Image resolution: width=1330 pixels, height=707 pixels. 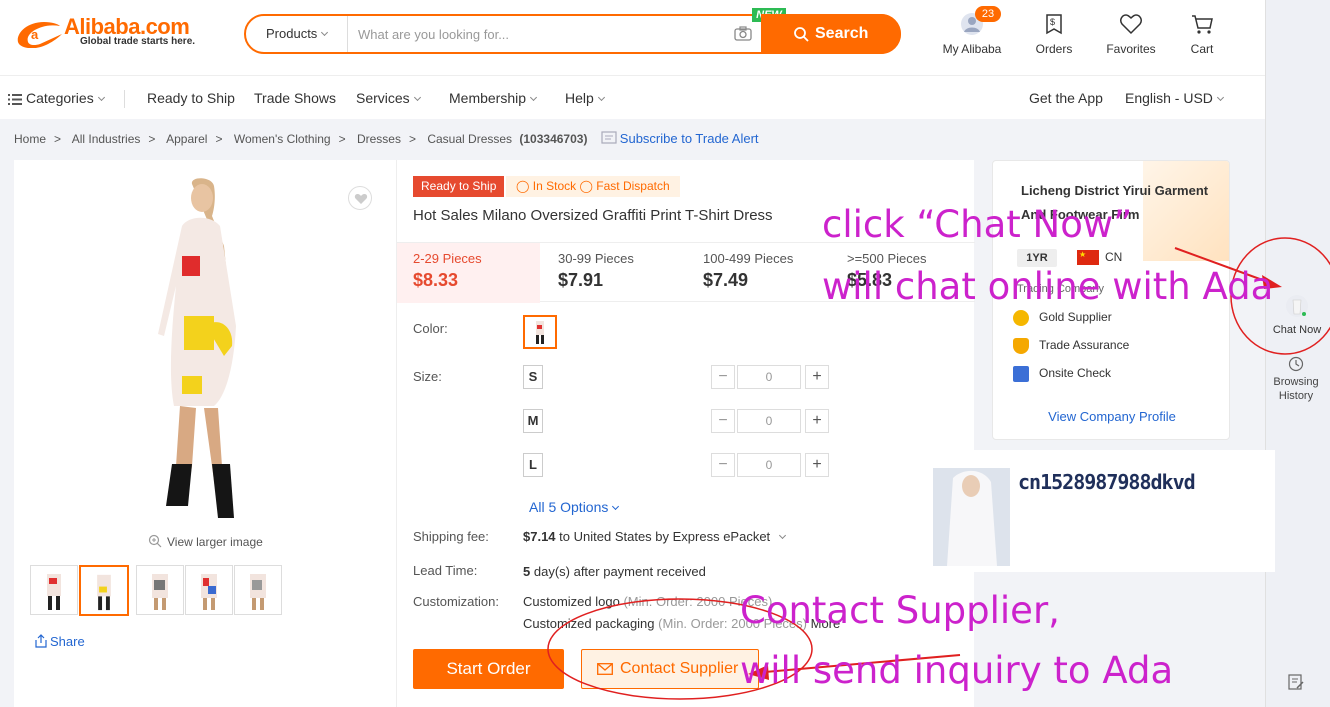 I want to click on view-larger-label: View larger image, so click(x=215, y=542).